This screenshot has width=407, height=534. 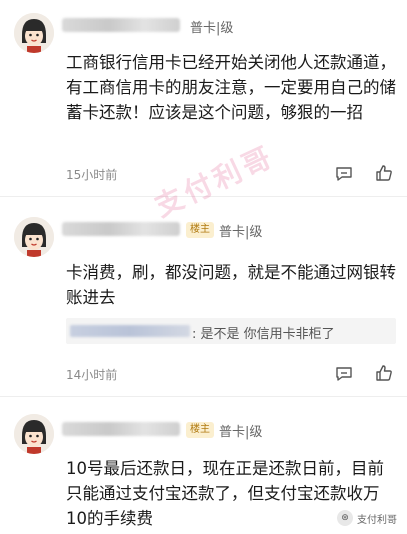 I want to click on comment-time: 15小时前, so click(x=92, y=175).